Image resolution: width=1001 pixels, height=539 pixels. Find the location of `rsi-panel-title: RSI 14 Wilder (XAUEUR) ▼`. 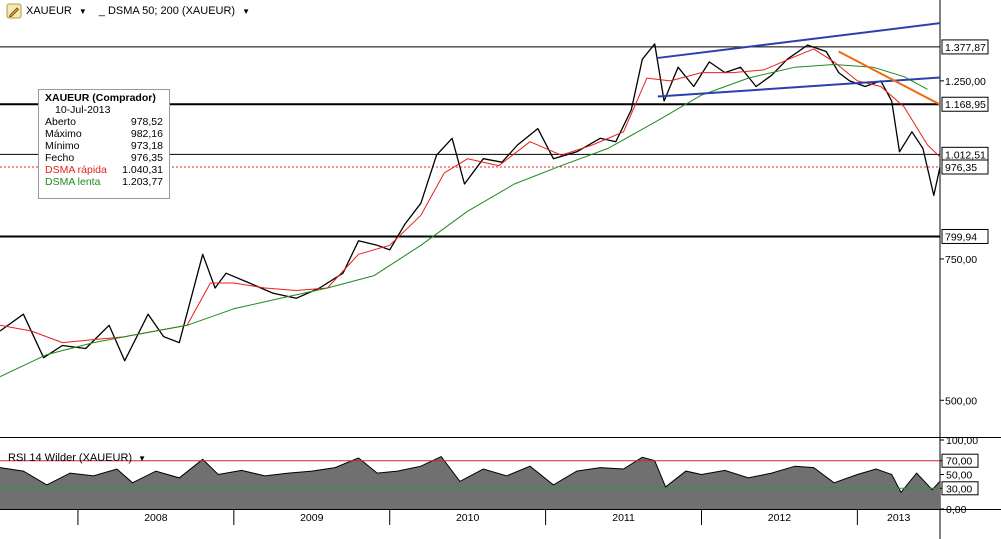

rsi-panel-title: RSI 14 Wilder (XAUEUR) ▼ is located at coordinates (77, 458).